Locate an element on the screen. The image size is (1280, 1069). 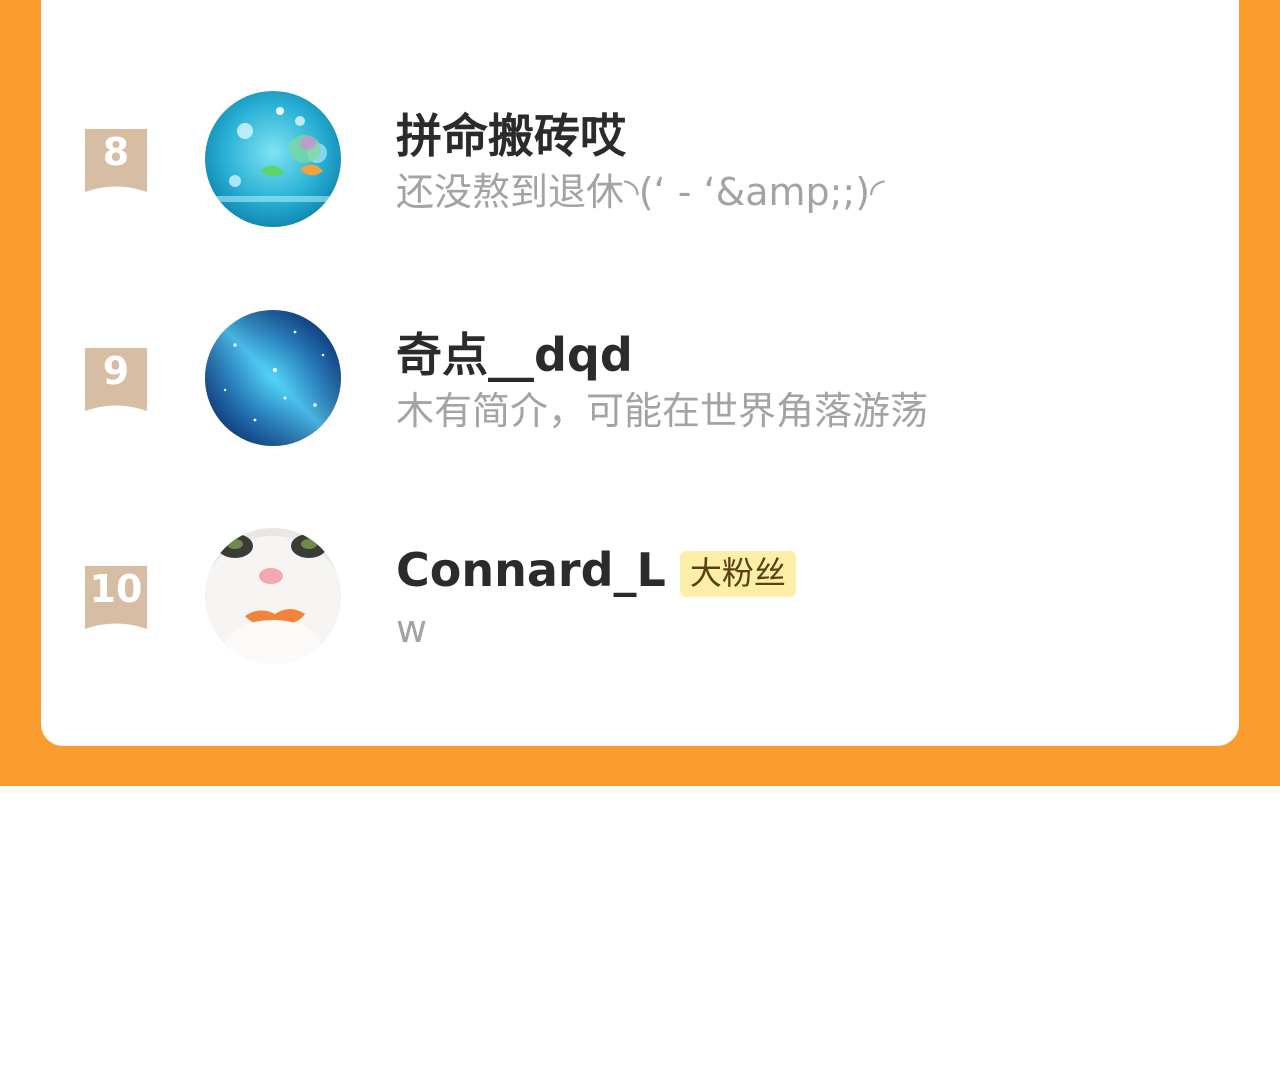
rank-number: 9 is located at coordinates (116, 371).